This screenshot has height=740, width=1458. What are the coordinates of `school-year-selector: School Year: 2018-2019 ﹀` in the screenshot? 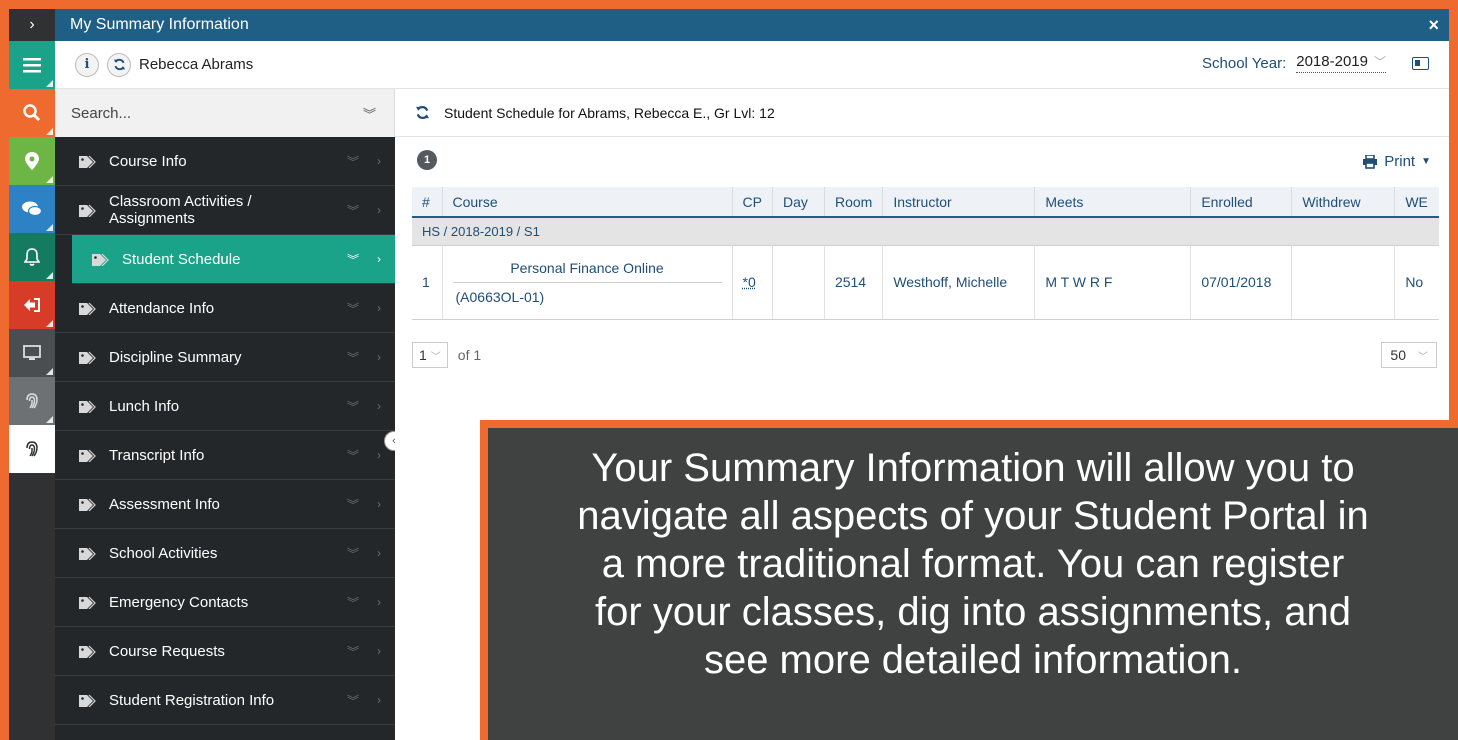 It's located at (1315, 63).